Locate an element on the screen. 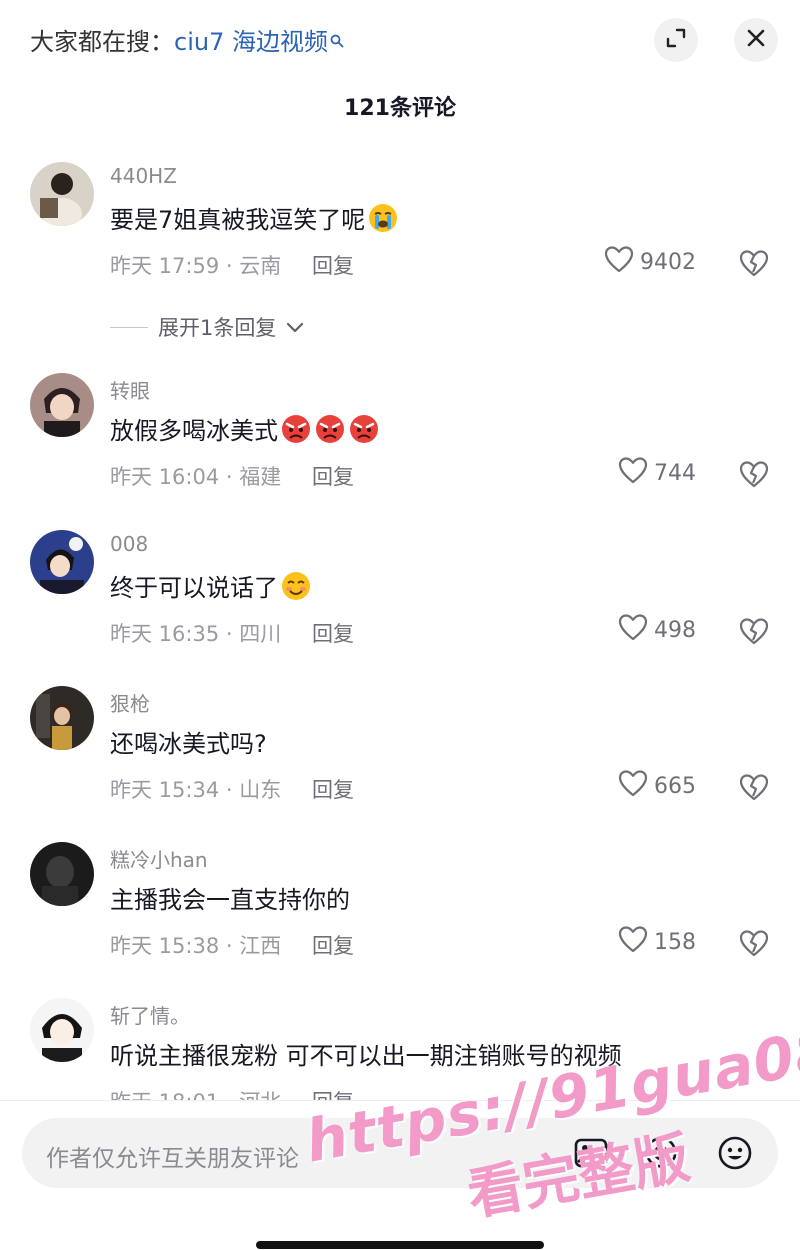  username: 斩了情。 is located at coordinates (150, 1014).